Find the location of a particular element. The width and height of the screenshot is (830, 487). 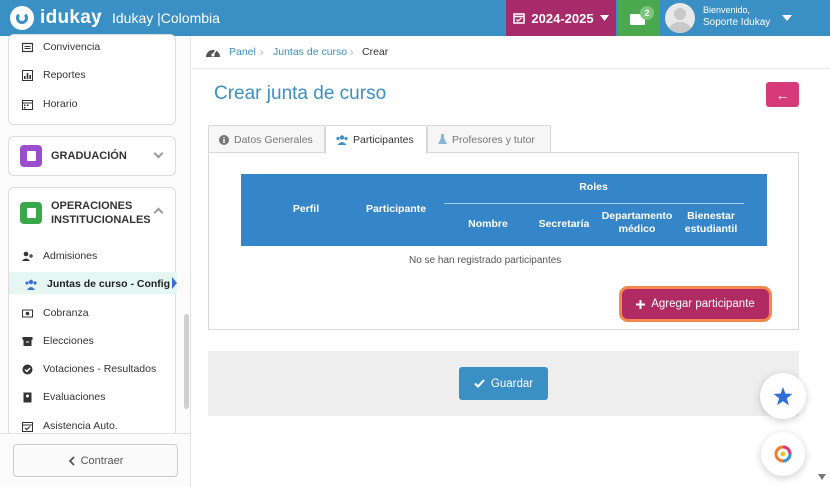

tab-participantes: Participantes is located at coordinates (376, 139).